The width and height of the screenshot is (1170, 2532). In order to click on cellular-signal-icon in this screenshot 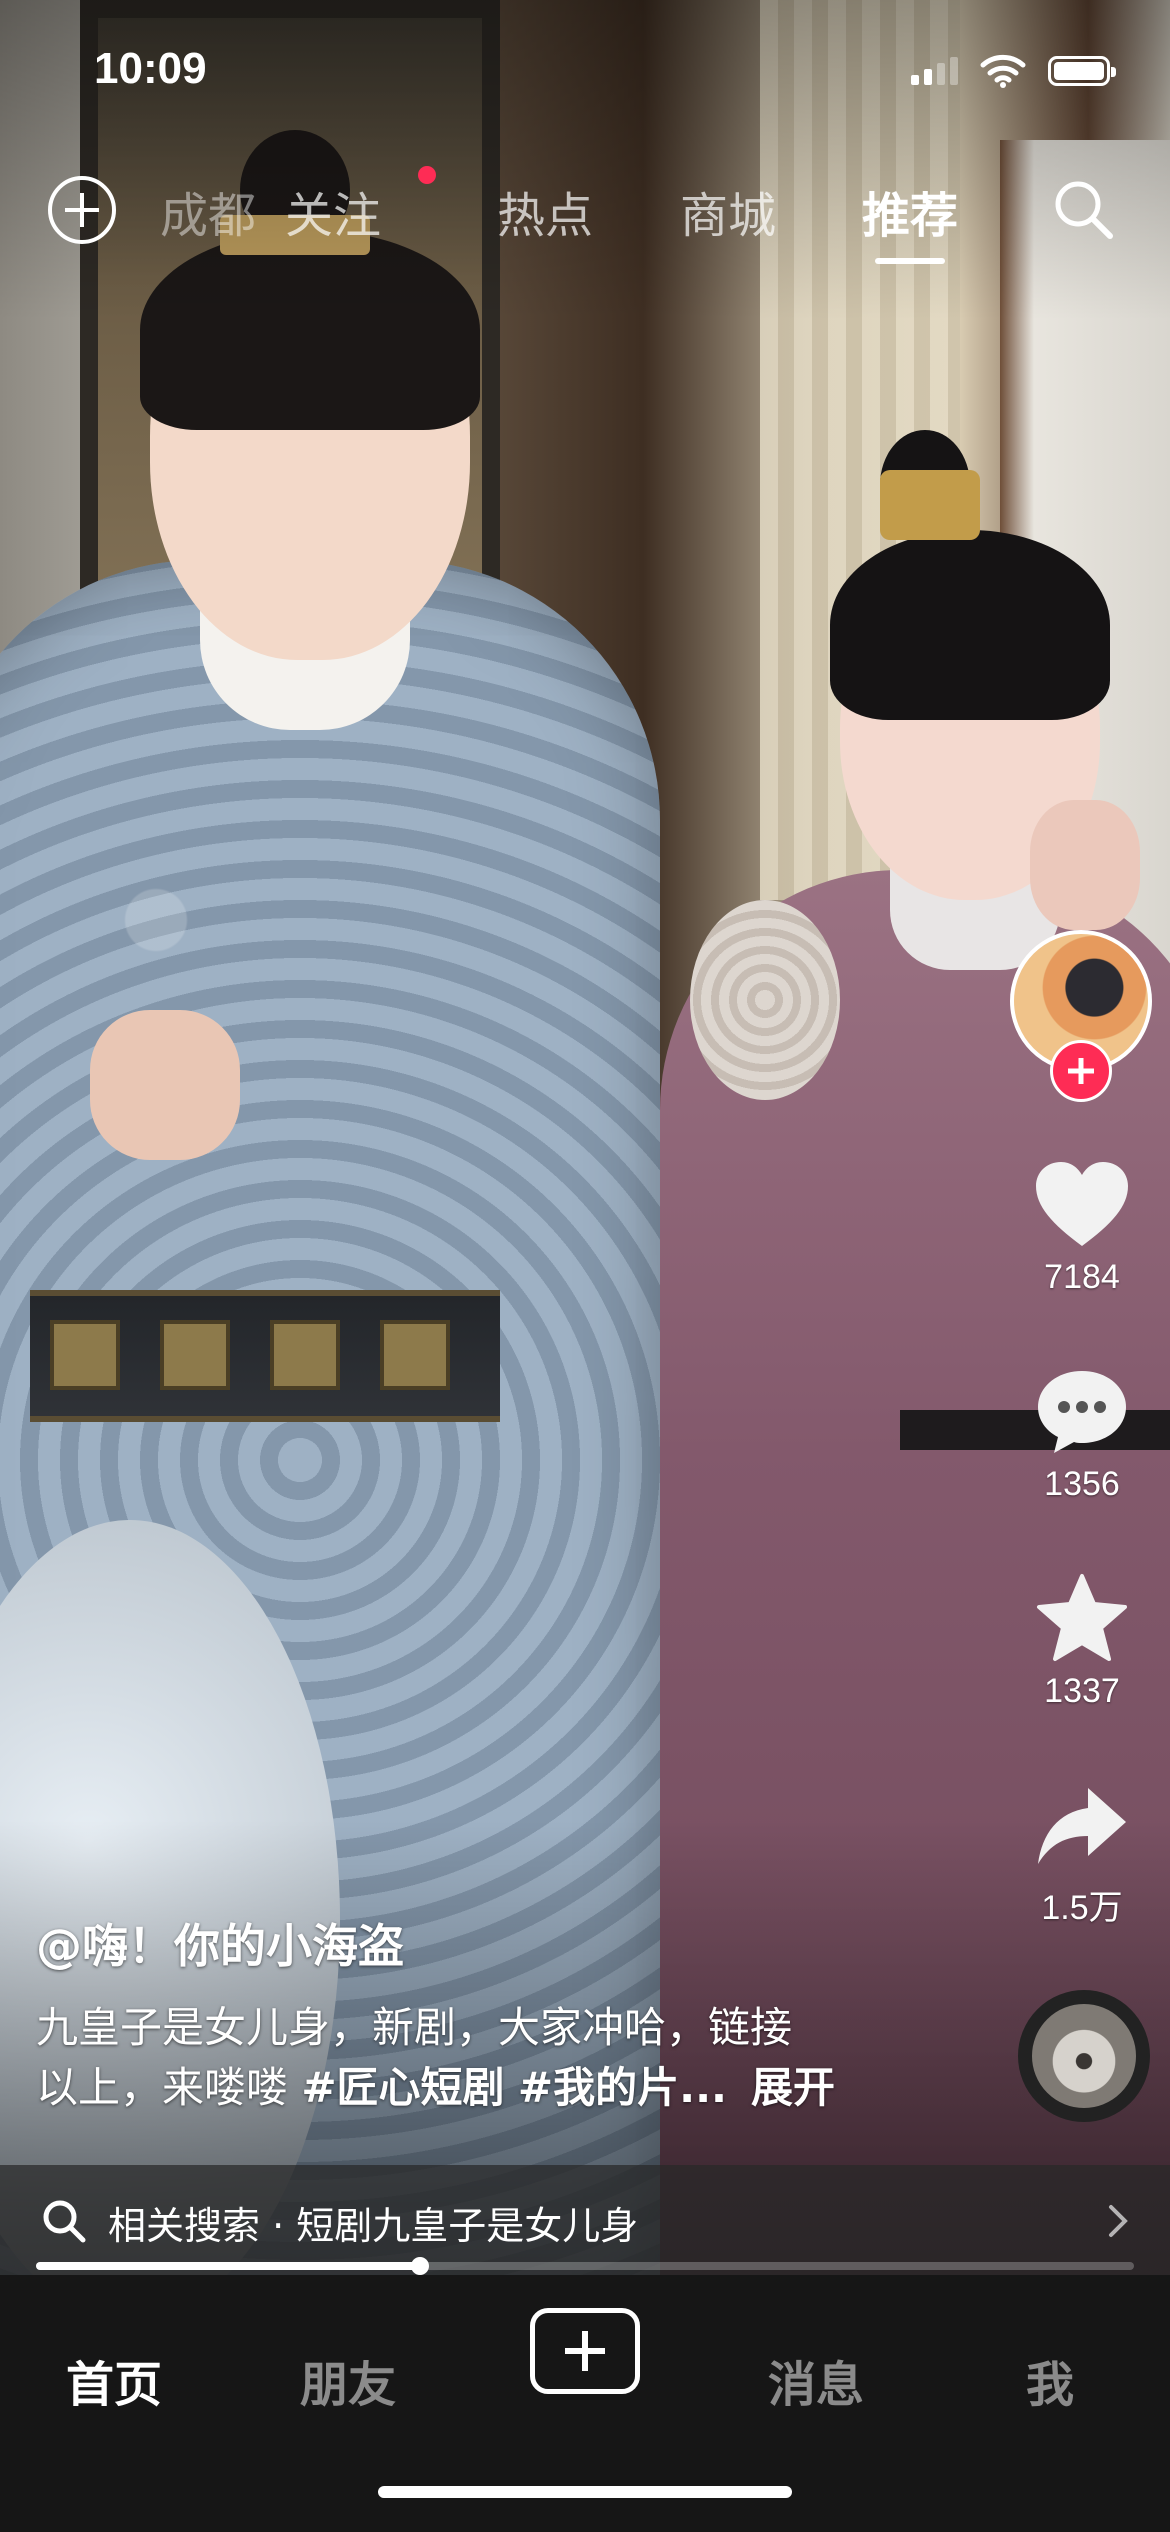, I will do `click(934, 71)`.